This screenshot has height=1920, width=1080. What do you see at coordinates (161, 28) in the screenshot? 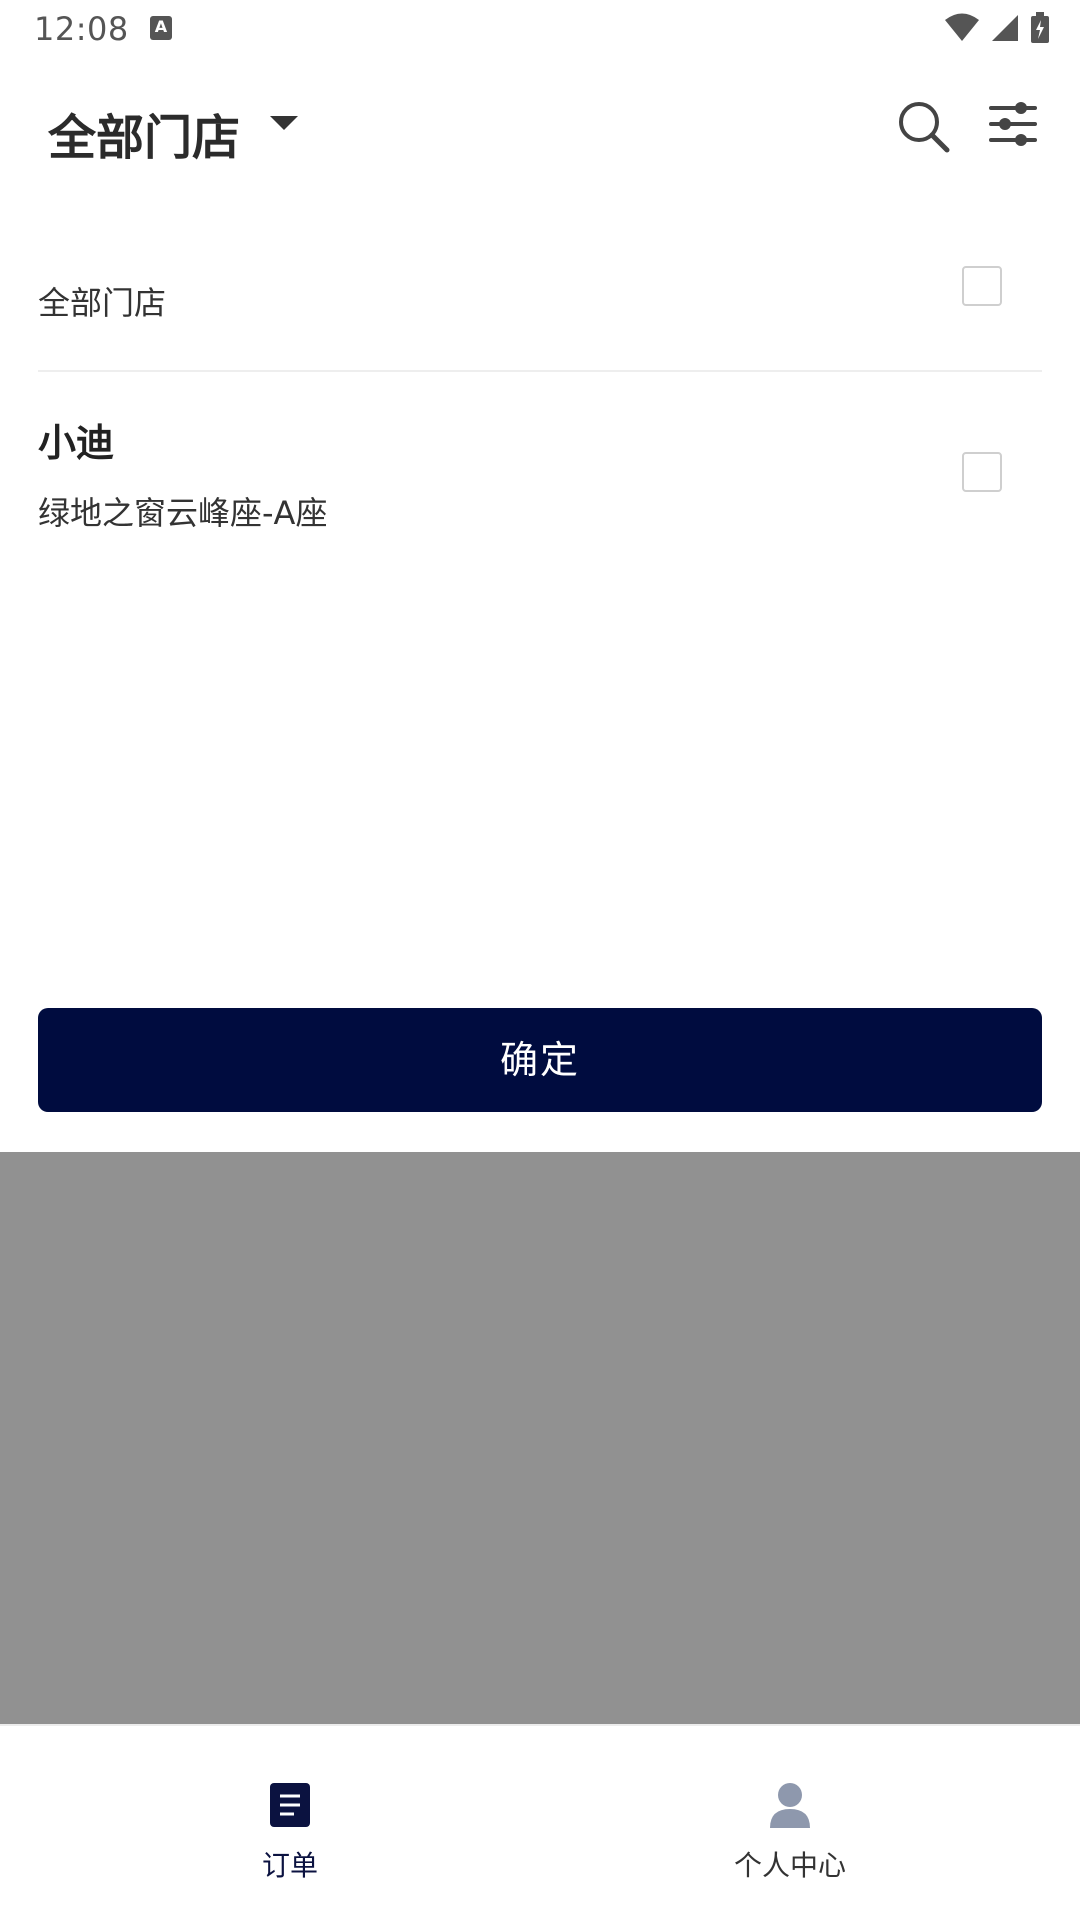
I see `notification-icon: A` at bounding box center [161, 28].